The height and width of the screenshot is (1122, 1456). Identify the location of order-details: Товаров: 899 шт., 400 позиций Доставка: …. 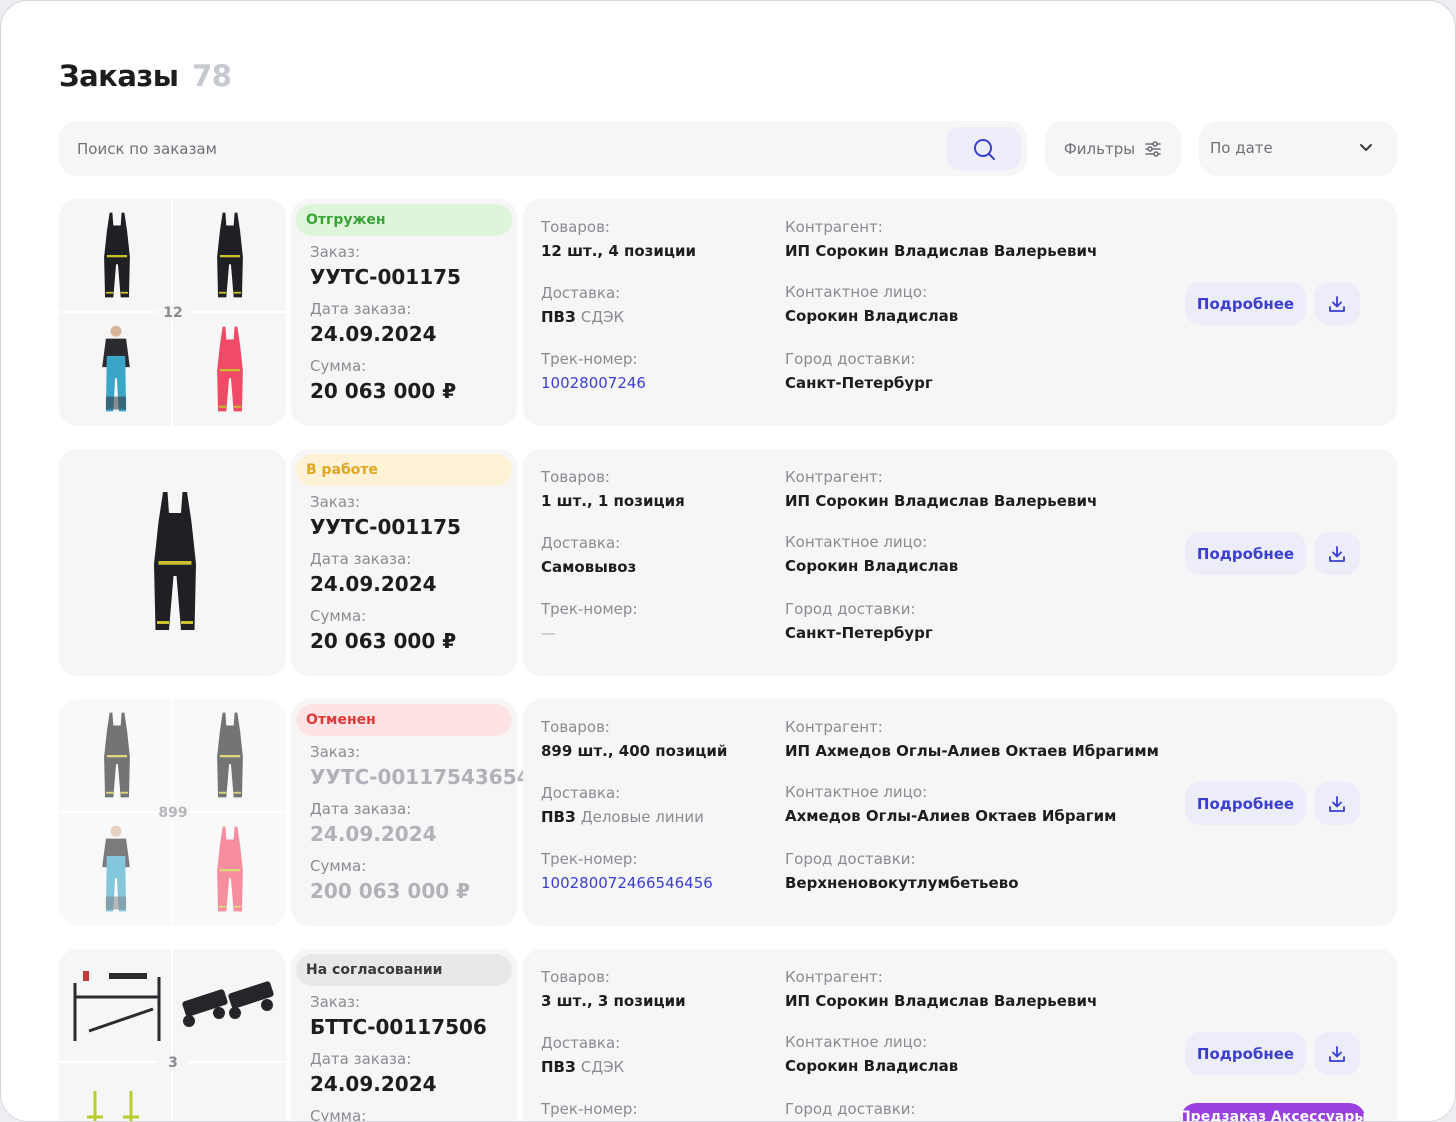
(960, 812).